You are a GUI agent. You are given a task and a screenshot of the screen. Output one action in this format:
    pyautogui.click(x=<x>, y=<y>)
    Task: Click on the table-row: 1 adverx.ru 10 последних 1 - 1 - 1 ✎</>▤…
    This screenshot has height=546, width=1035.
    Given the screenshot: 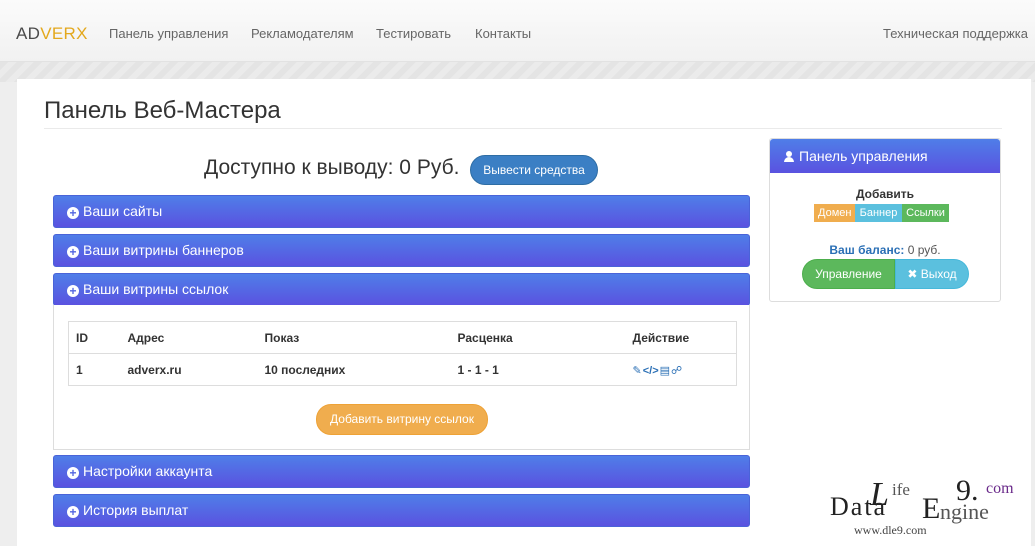 What is the action you would take?
    pyautogui.click(x=402, y=369)
    